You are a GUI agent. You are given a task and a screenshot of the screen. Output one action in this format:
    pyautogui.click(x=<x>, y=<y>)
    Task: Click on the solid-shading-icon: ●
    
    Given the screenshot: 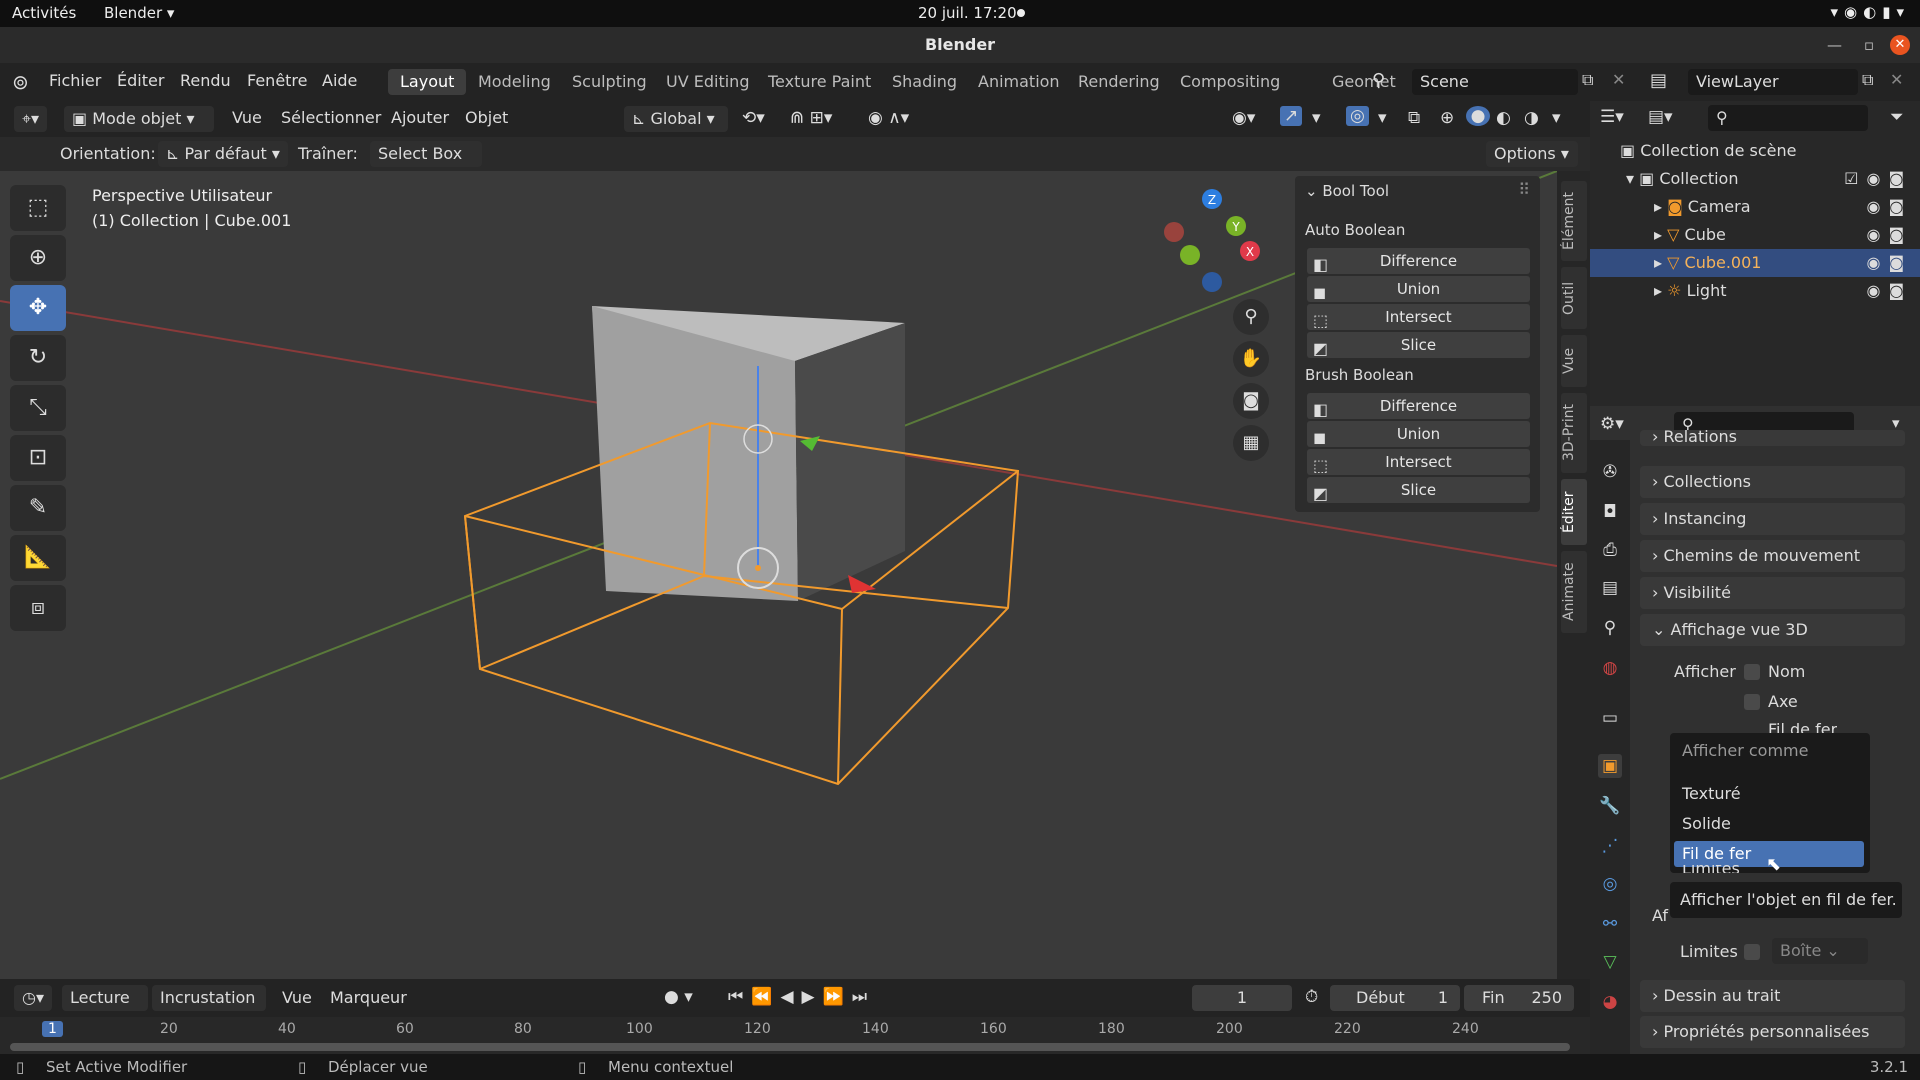 What is the action you would take?
    pyautogui.click(x=1478, y=116)
    